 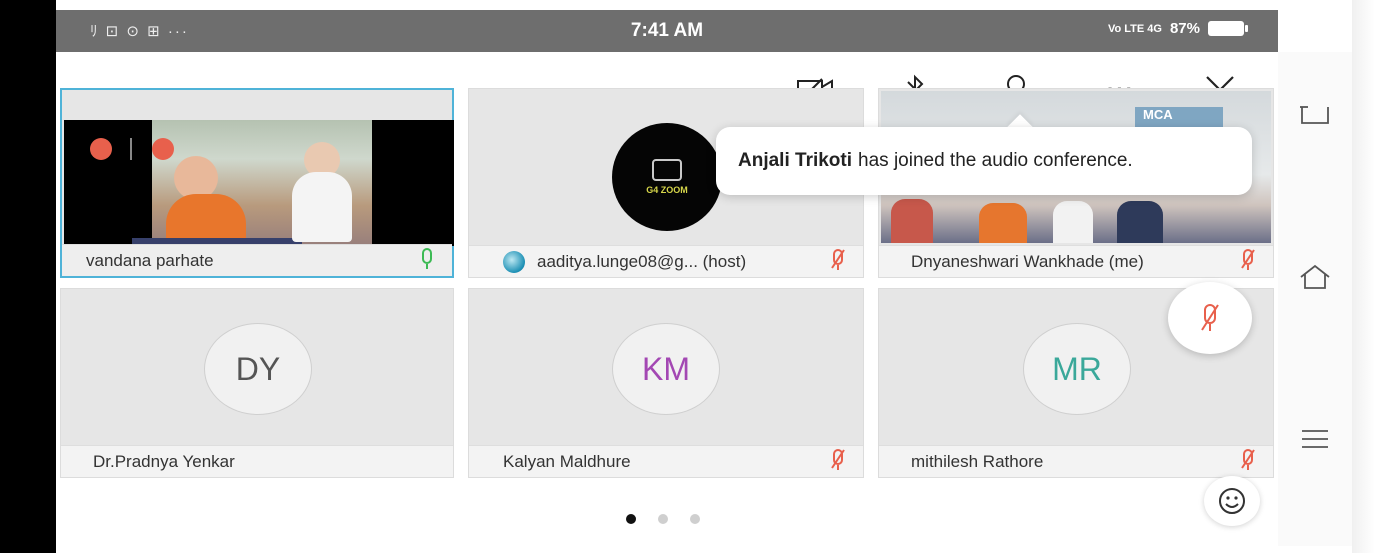 What do you see at coordinates (259, 198) in the screenshot?
I see `participant-video` at bounding box center [259, 198].